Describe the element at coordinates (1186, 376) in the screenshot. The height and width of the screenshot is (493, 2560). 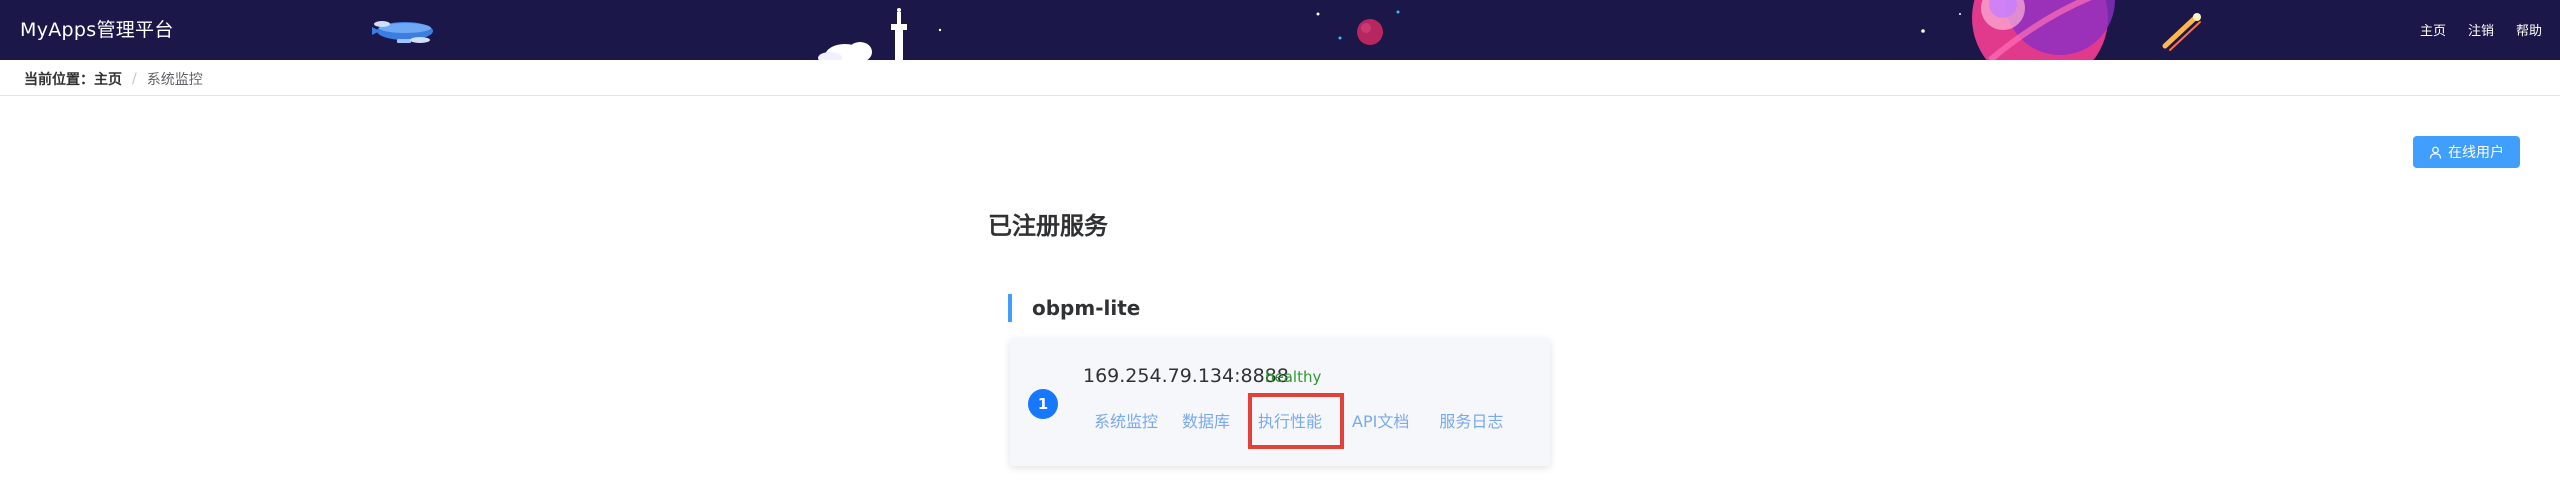
I see `instance-address: 169.254.79.134:8888` at that location.